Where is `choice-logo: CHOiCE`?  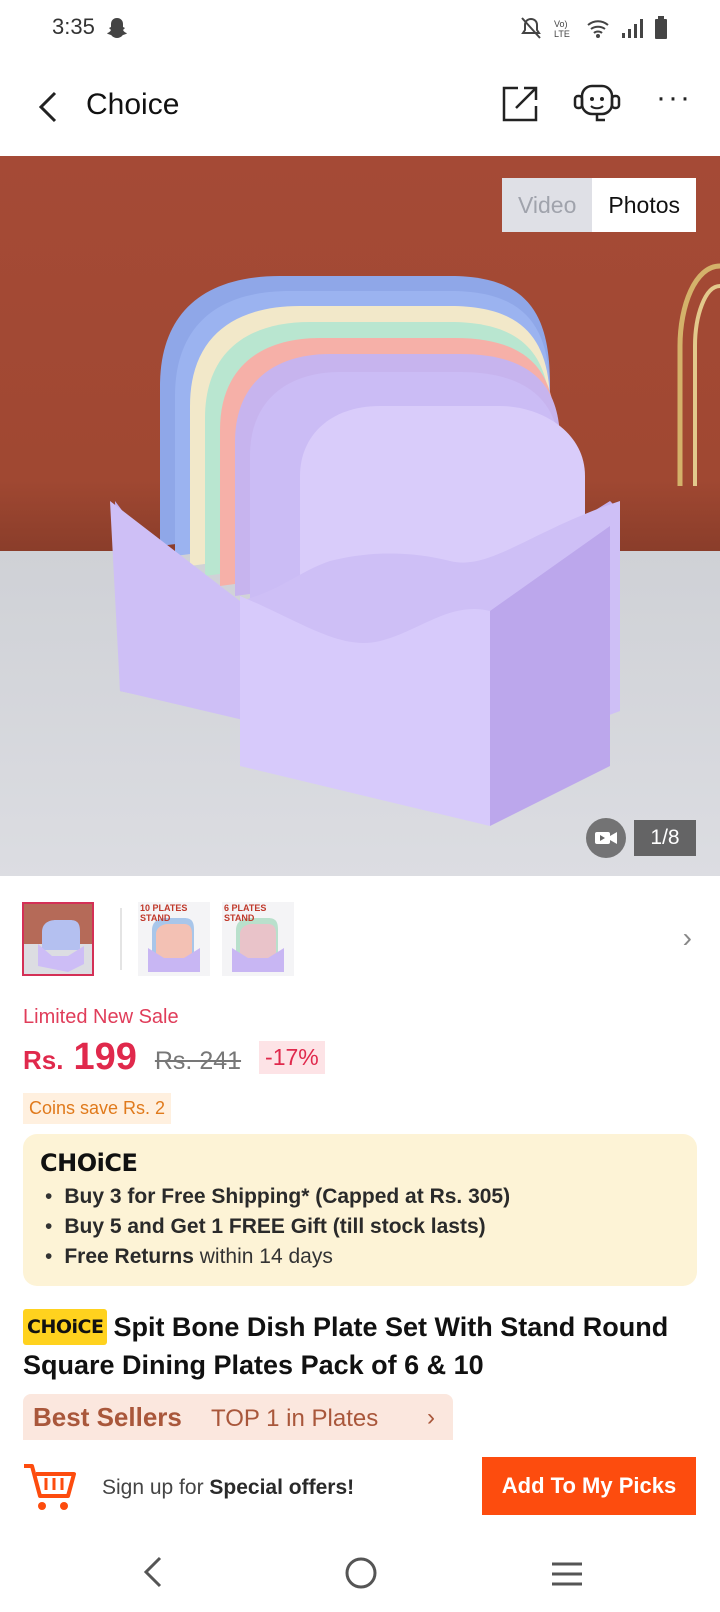
choice-logo: CHOiCE is located at coordinates (89, 1163).